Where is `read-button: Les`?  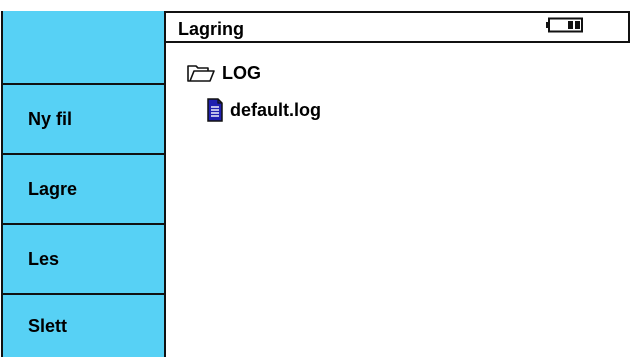 read-button: Les is located at coordinates (83, 260).